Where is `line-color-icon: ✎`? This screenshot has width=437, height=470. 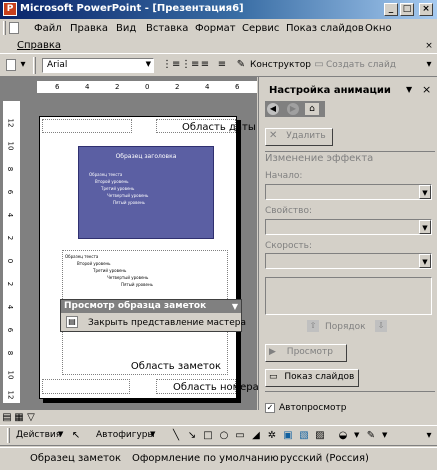
line-color-icon: ✎ is located at coordinates (371, 436).